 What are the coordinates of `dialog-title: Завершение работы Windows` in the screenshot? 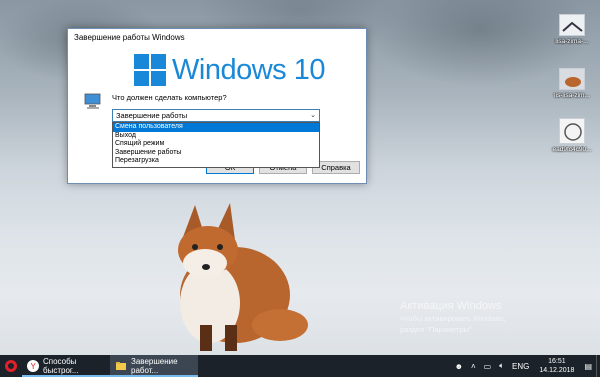 It's located at (217, 38).